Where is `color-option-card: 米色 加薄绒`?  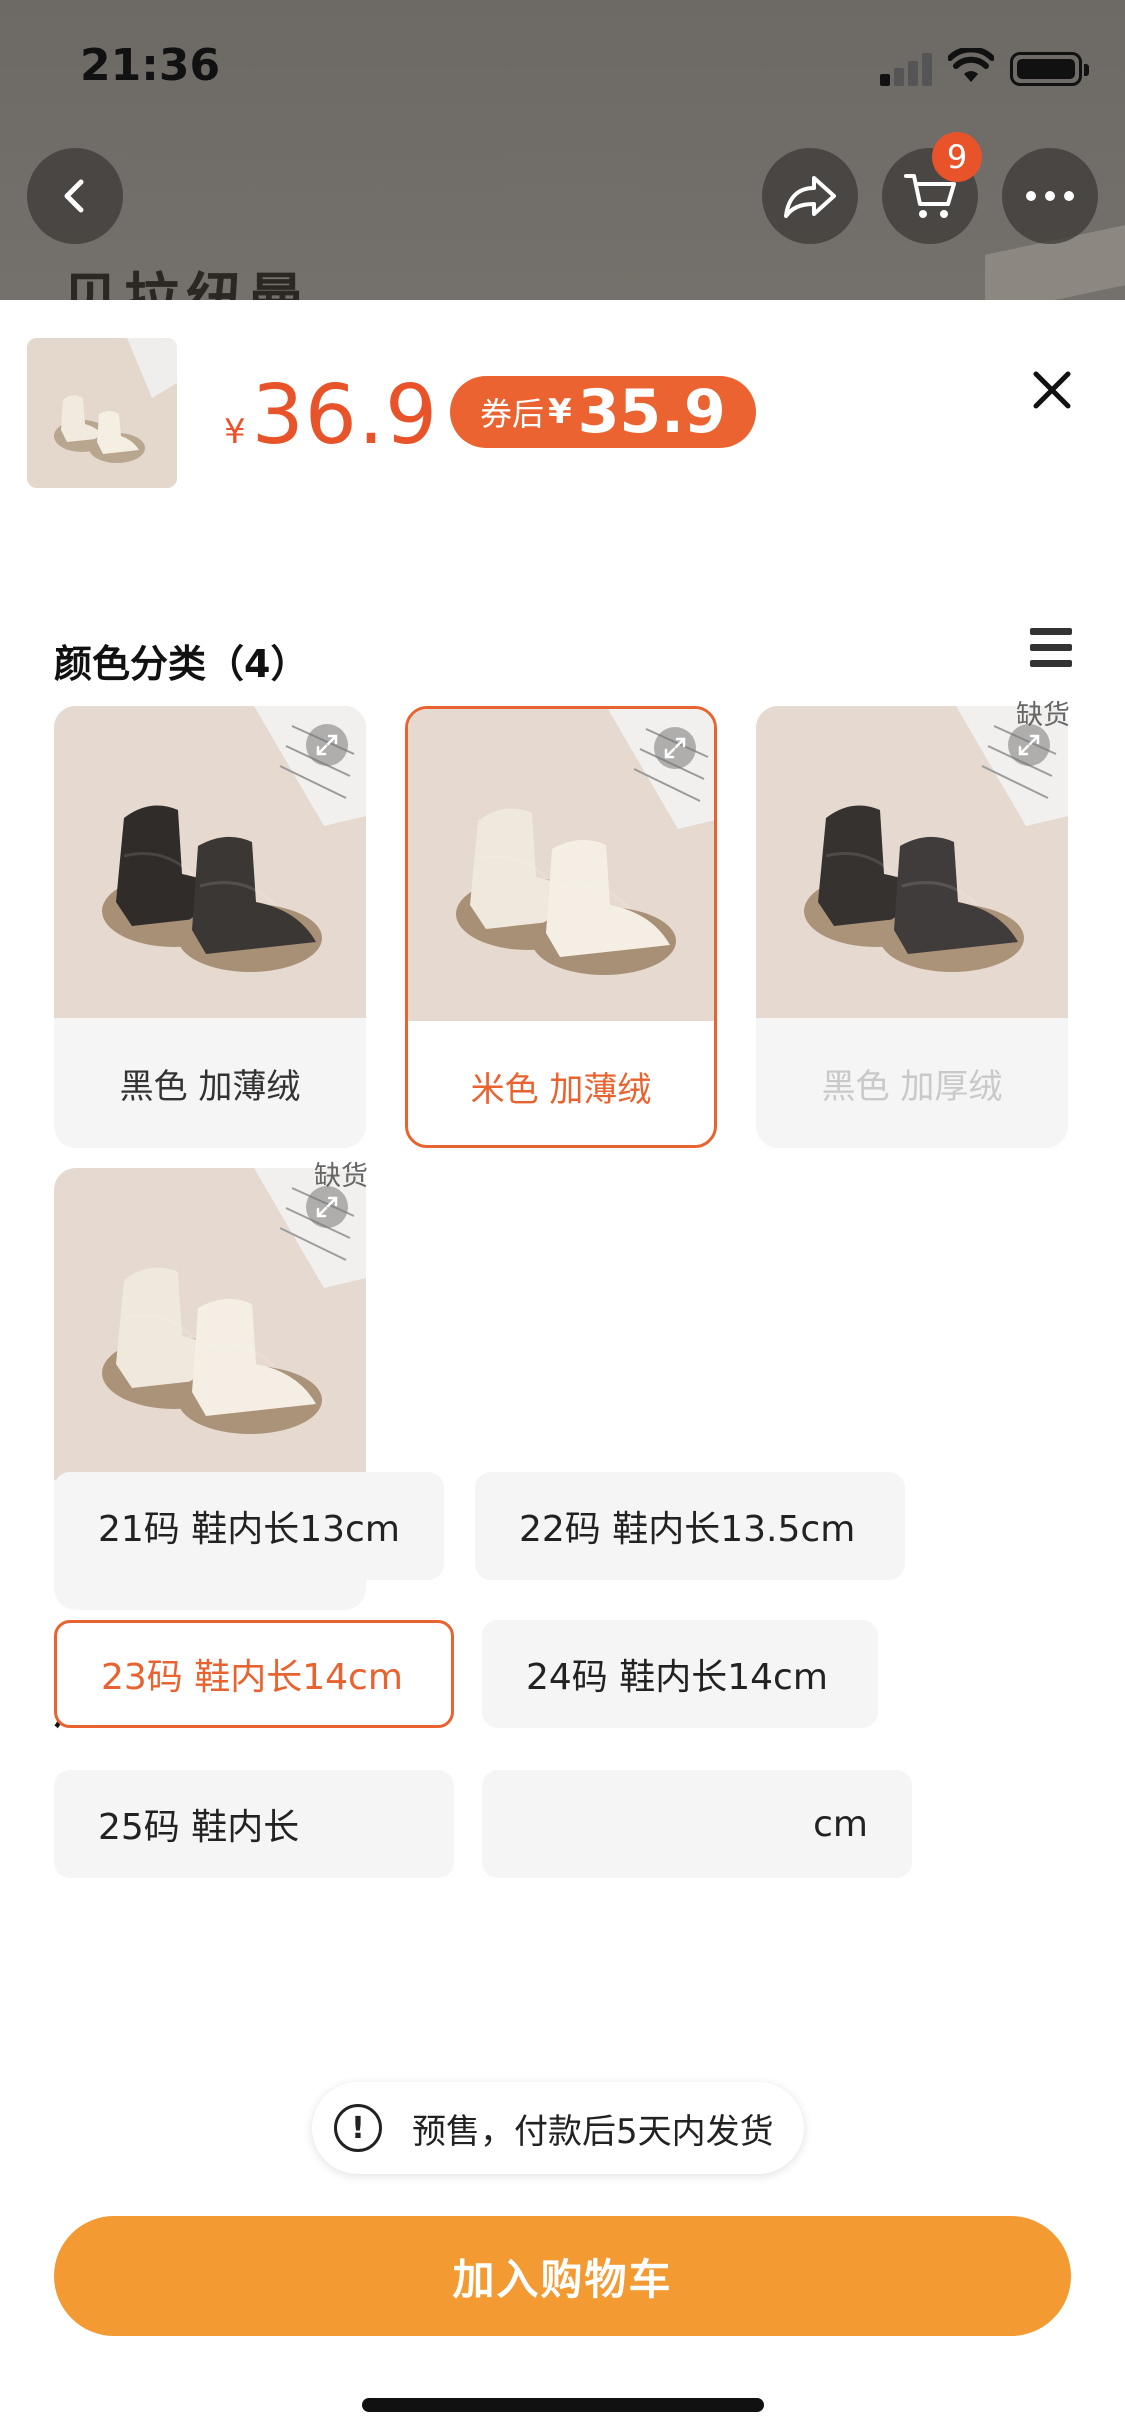
color-option-card: 米色 加薄绒 is located at coordinates (561, 927).